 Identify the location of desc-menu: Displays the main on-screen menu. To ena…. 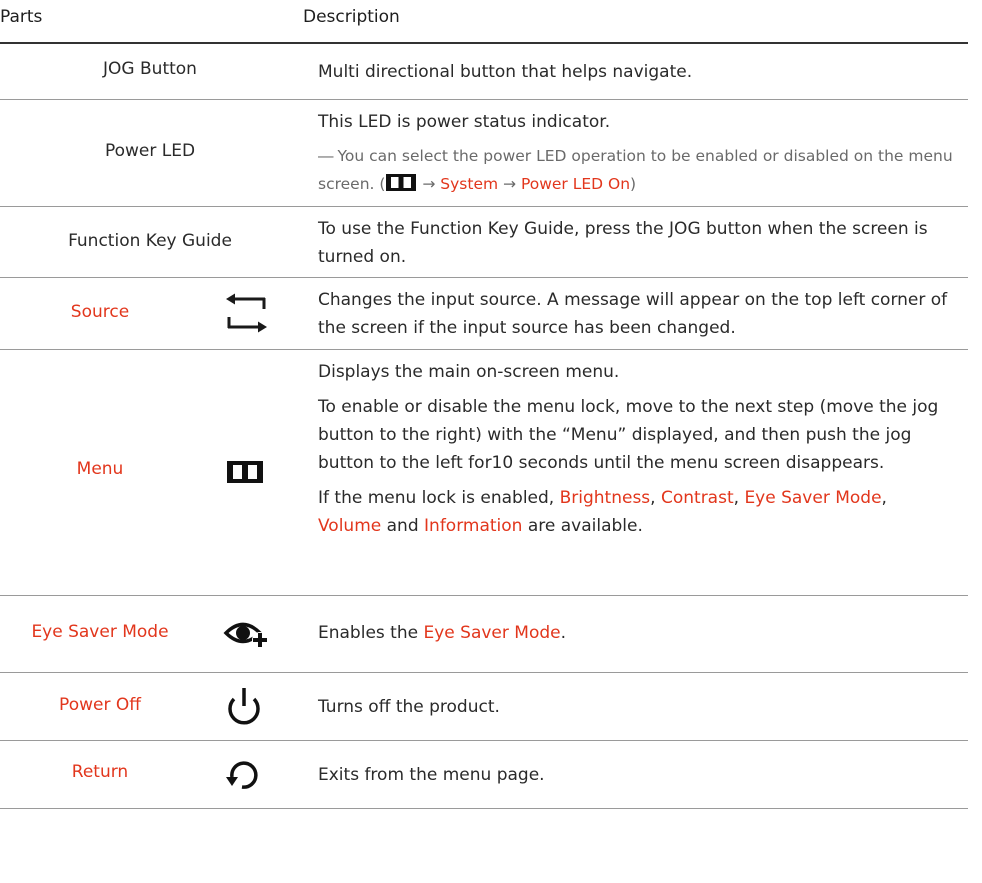
(640, 449).